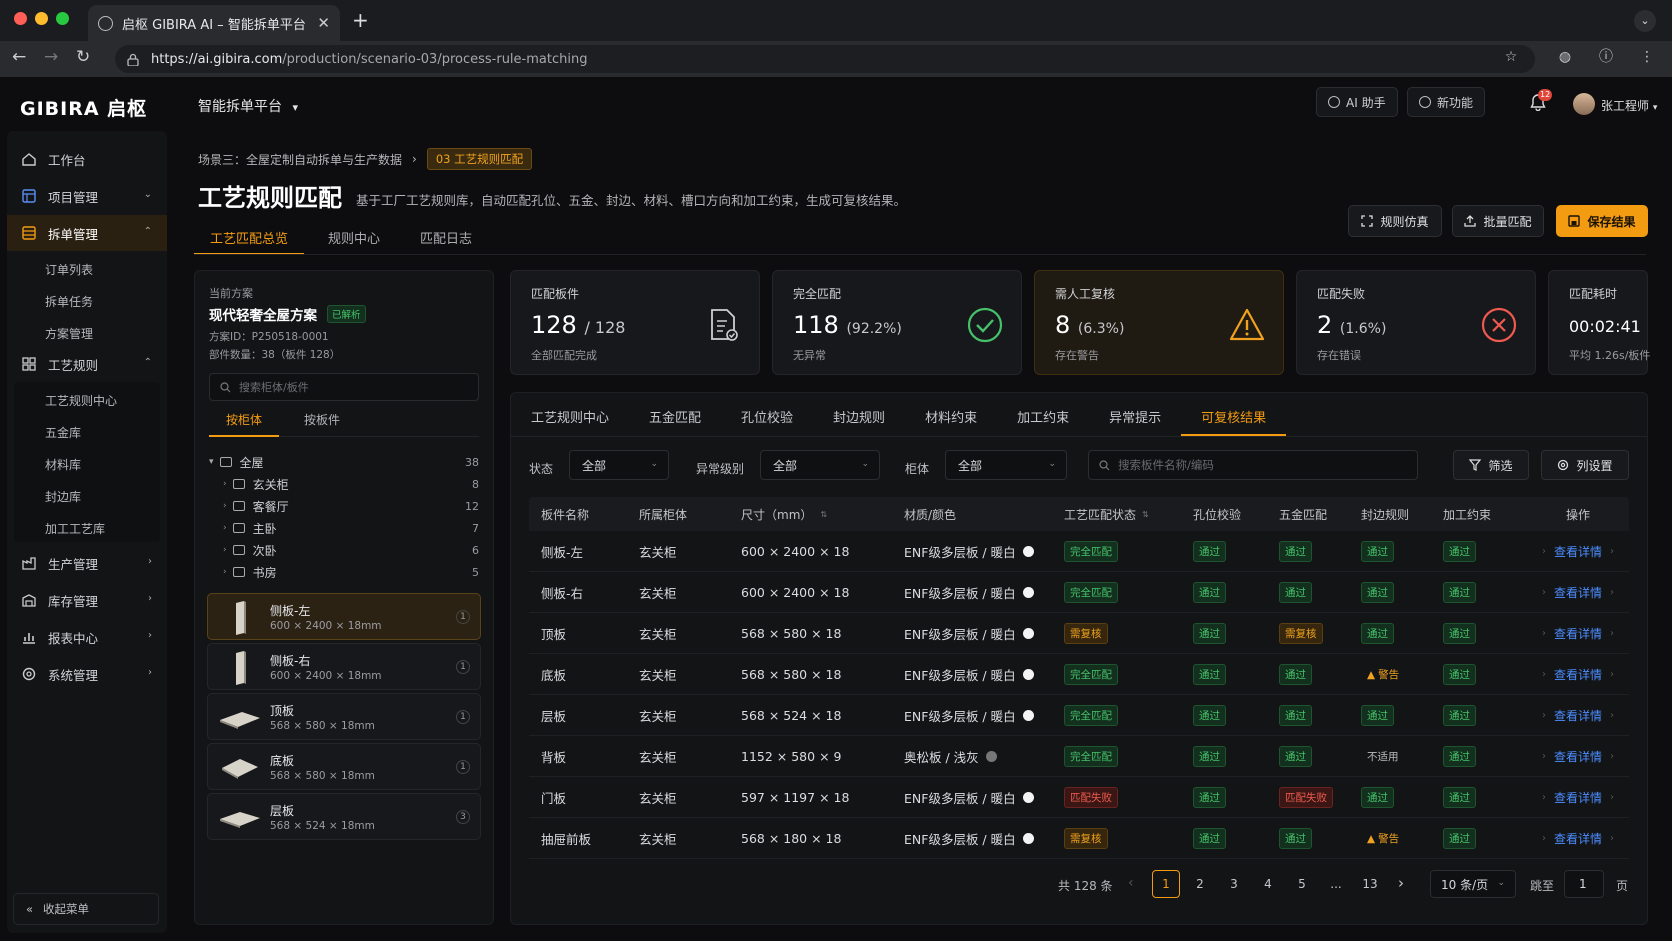 The height and width of the screenshot is (941, 1672). I want to click on tab-rule-center: 规则中心, so click(354, 239).